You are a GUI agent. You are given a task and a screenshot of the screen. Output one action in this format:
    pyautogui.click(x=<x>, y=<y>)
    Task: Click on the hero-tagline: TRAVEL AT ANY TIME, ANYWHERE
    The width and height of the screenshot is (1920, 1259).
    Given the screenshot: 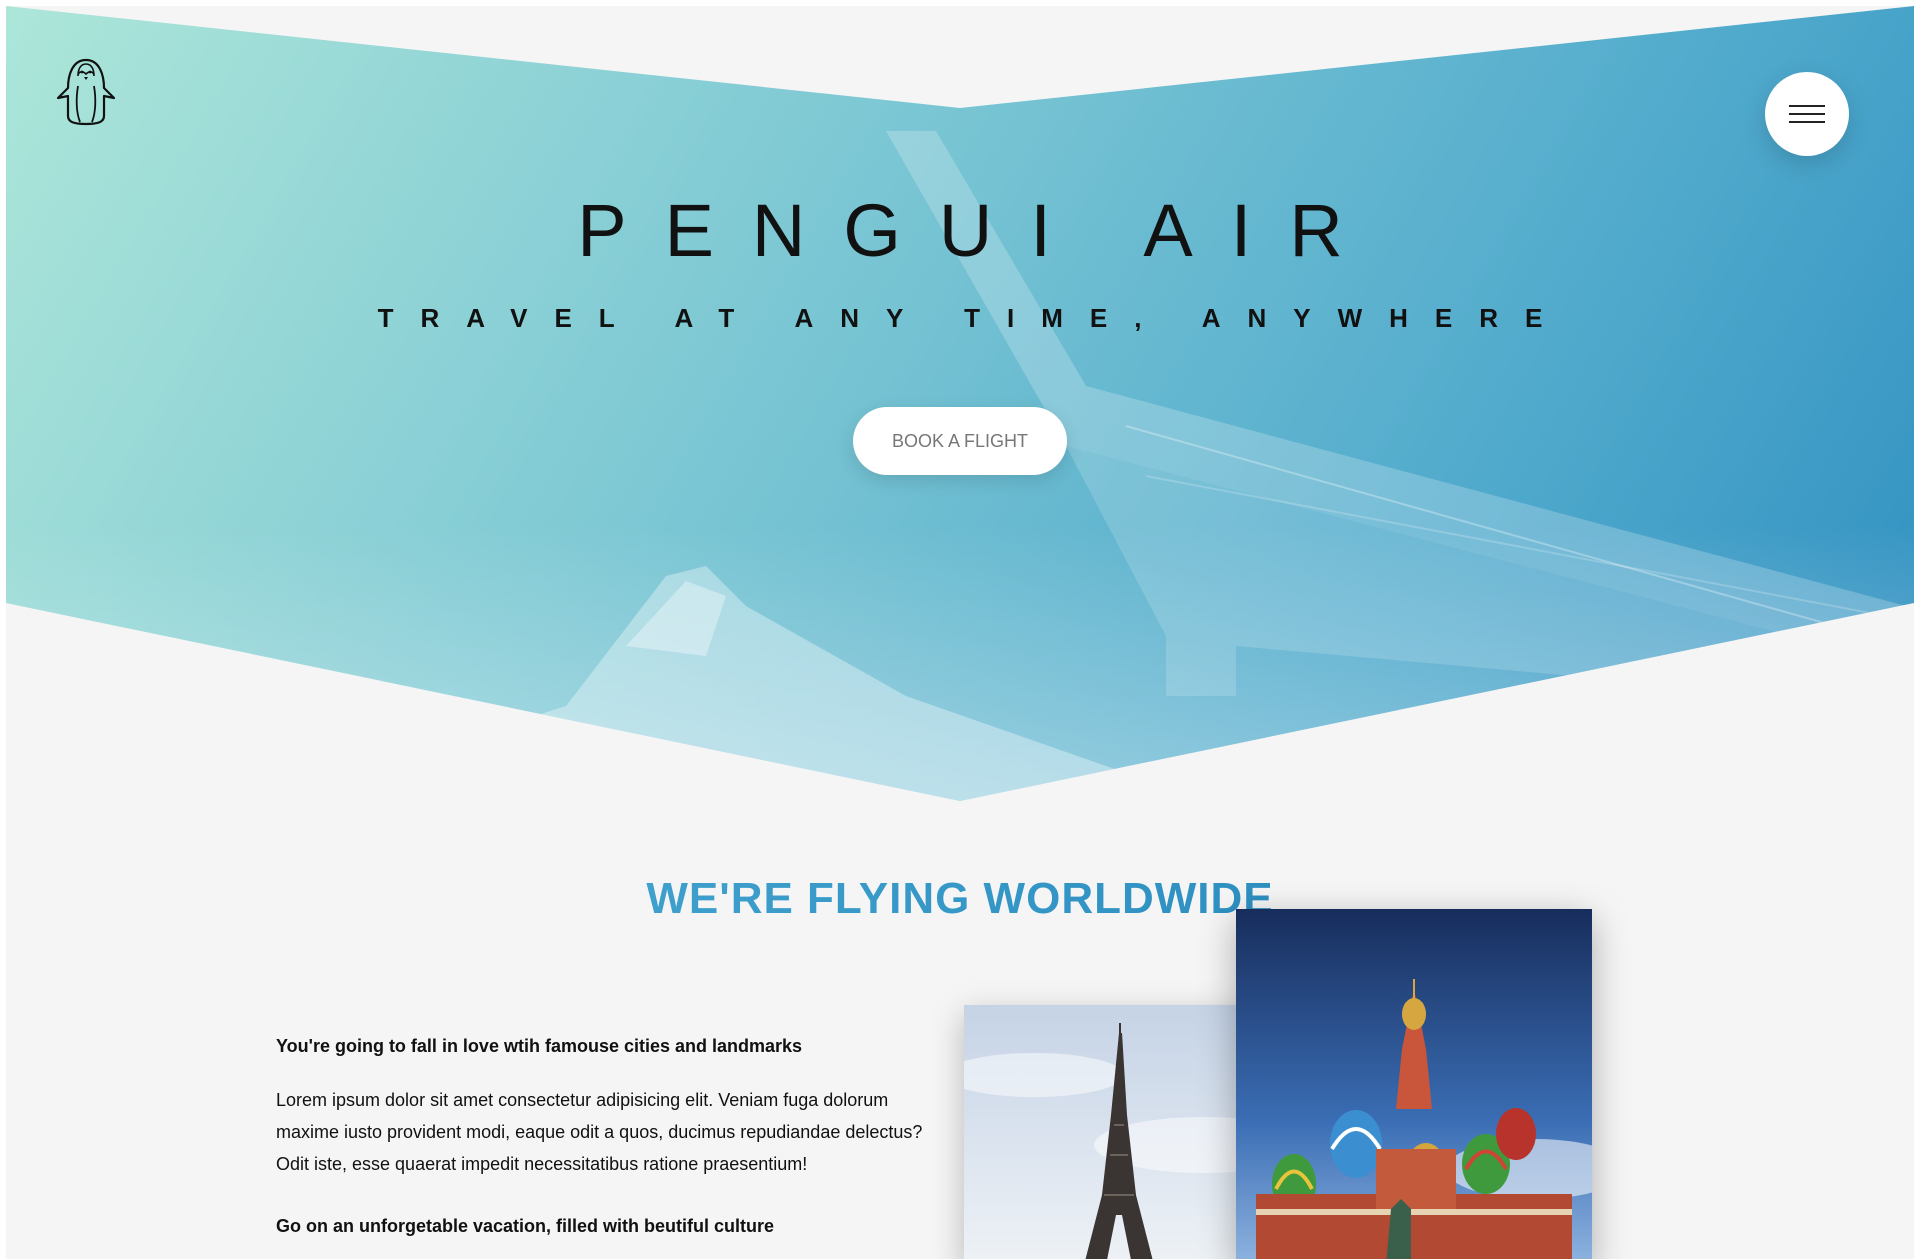 What is the action you would take?
    pyautogui.click(x=973, y=318)
    